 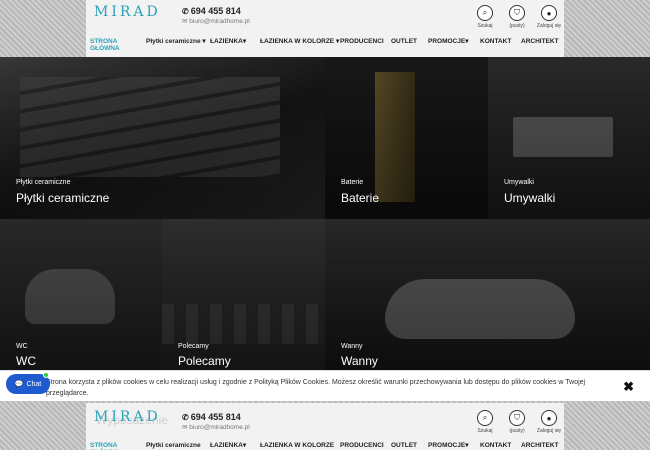 What do you see at coordinates (243, 295) in the screenshot?
I see `tile-polecamy: Polecamy Polecamy` at bounding box center [243, 295].